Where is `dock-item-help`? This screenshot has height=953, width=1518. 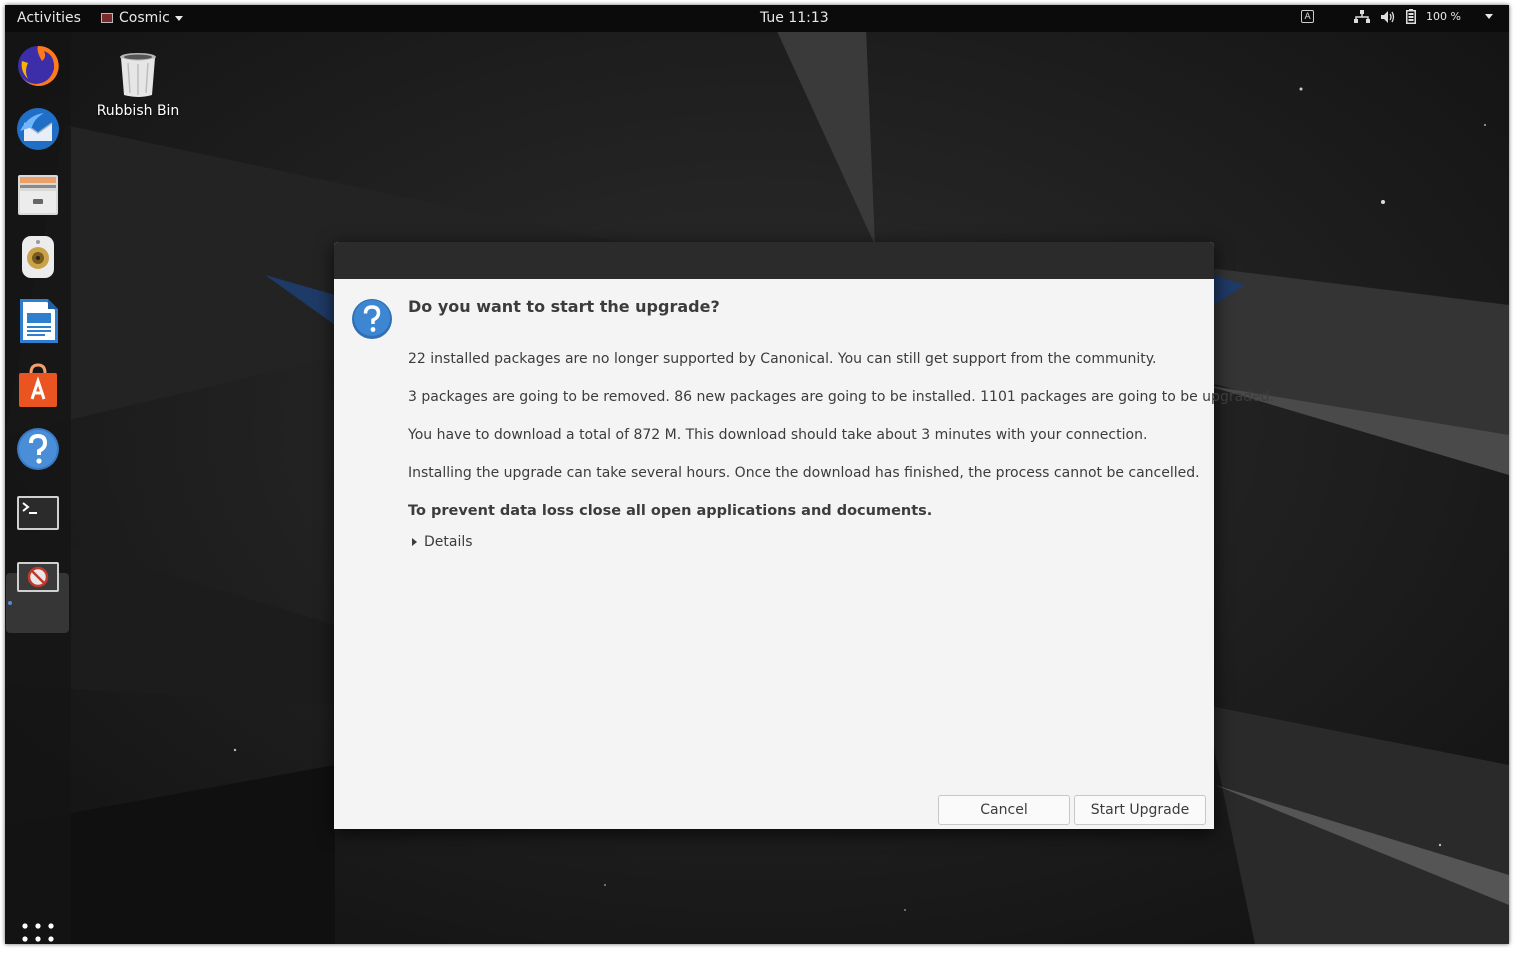
dock-item-help is located at coordinates (38, 449).